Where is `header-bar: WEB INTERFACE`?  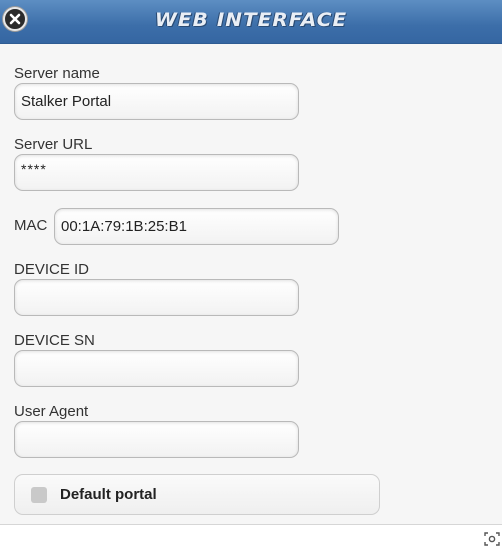
header-bar: WEB INTERFACE is located at coordinates (251, 22).